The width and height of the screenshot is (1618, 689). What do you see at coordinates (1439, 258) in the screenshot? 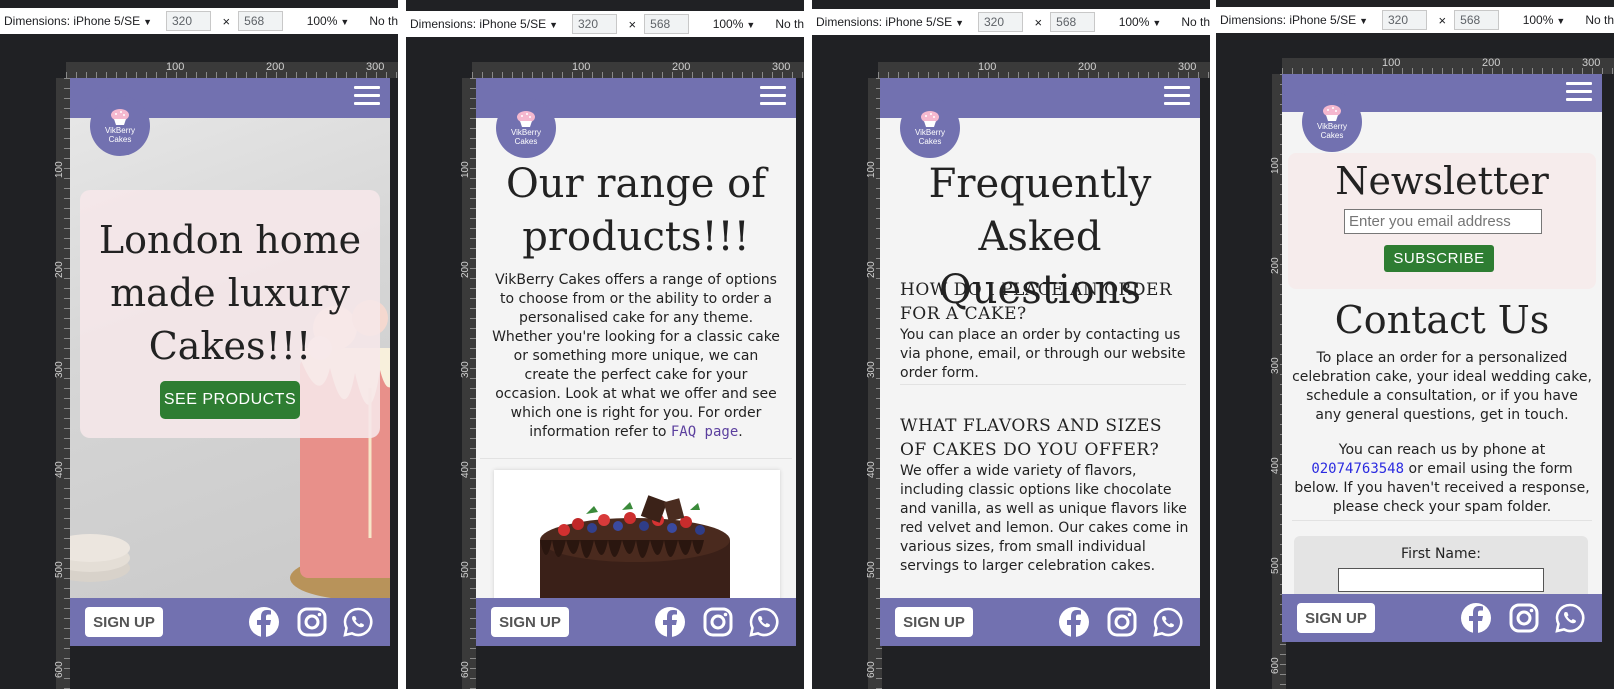
I see `subscribe-button: SUBSCRIBE` at bounding box center [1439, 258].